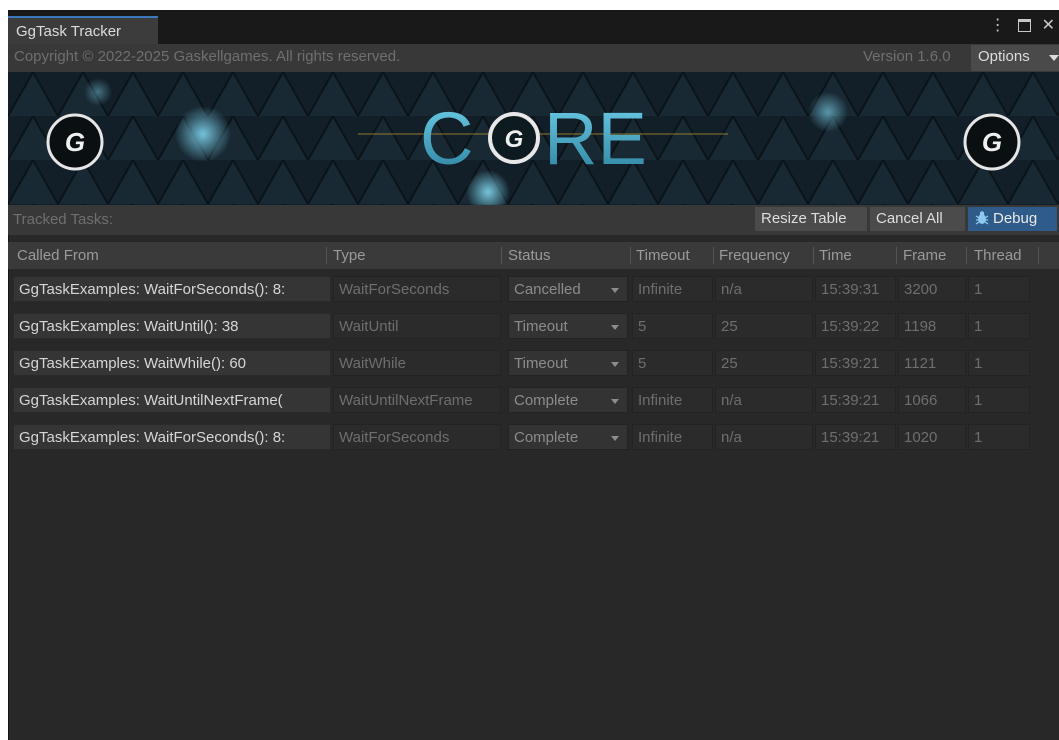  Describe the element at coordinates (835, 255) in the screenshot. I see `column-header-time: Time` at that location.